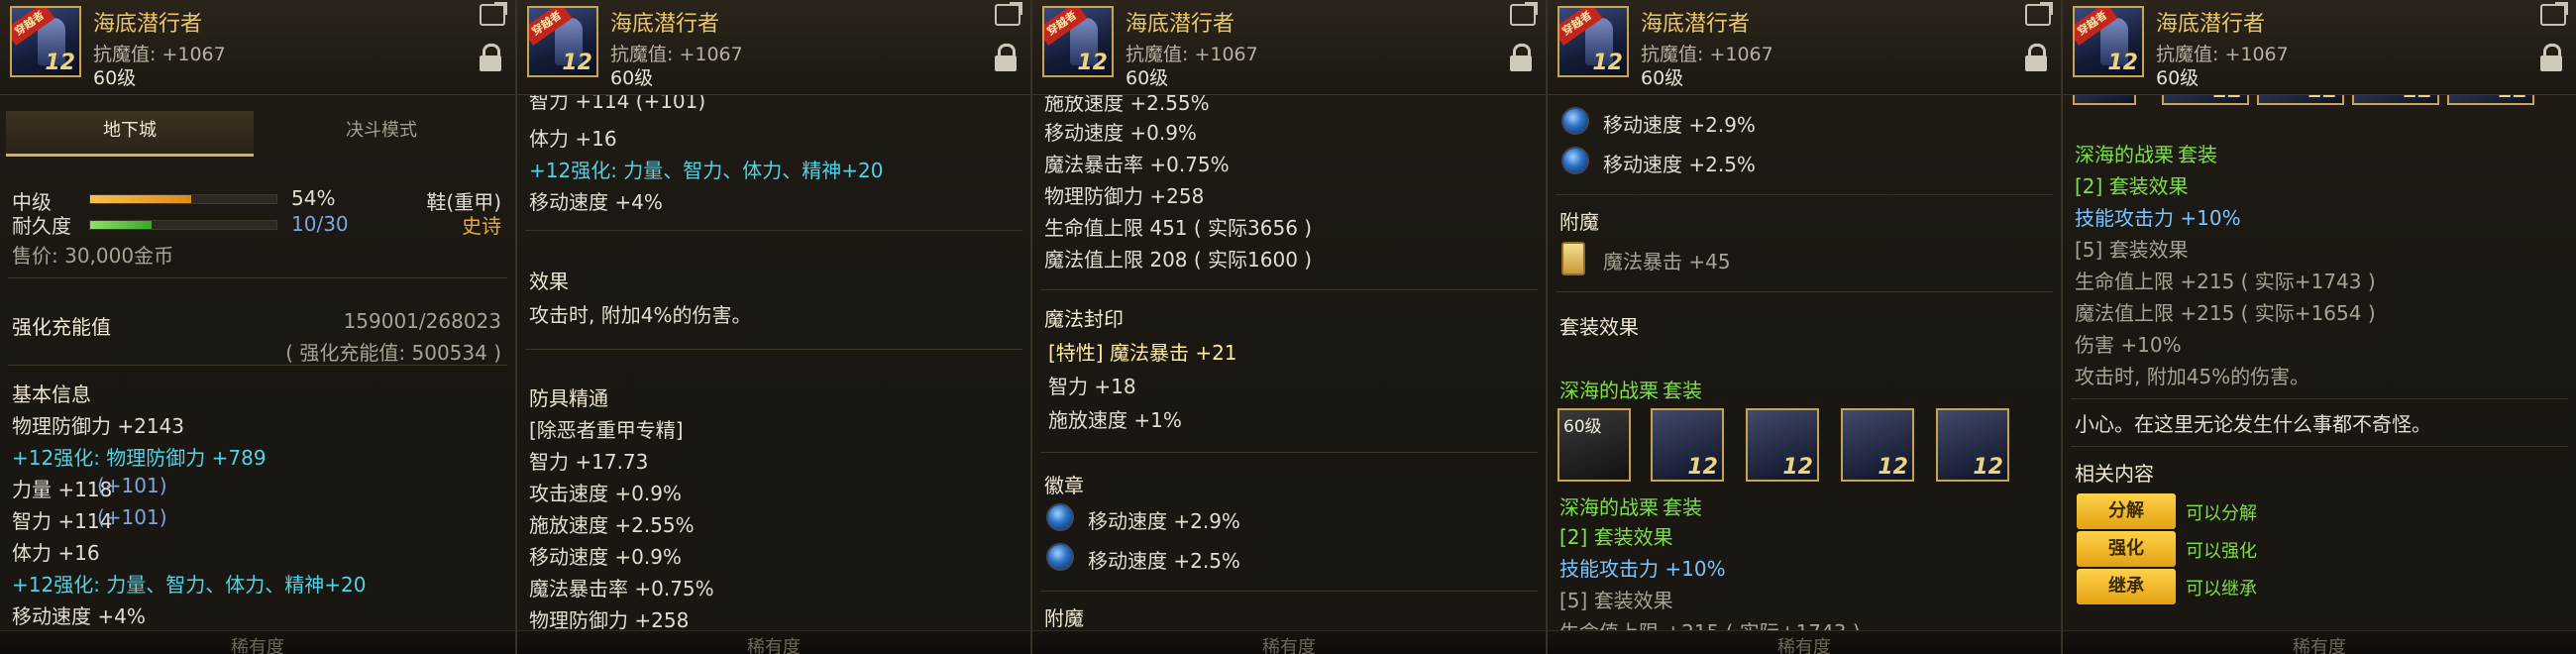 The height and width of the screenshot is (654, 2576). Describe the element at coordinates (93, 256) in the screenshot. I see `sell-price: 售价: 30,000金币` at that location.